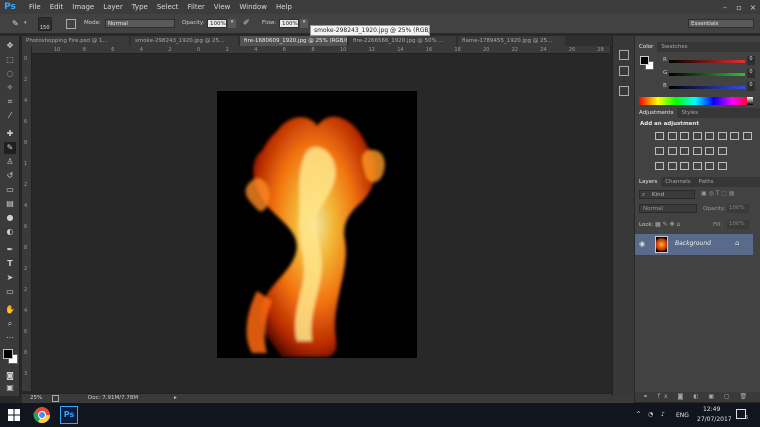 Image resolution: width=760 pixels, height=427 pixels. I want to click on color-slider-g: G 0, so click(697, 73).